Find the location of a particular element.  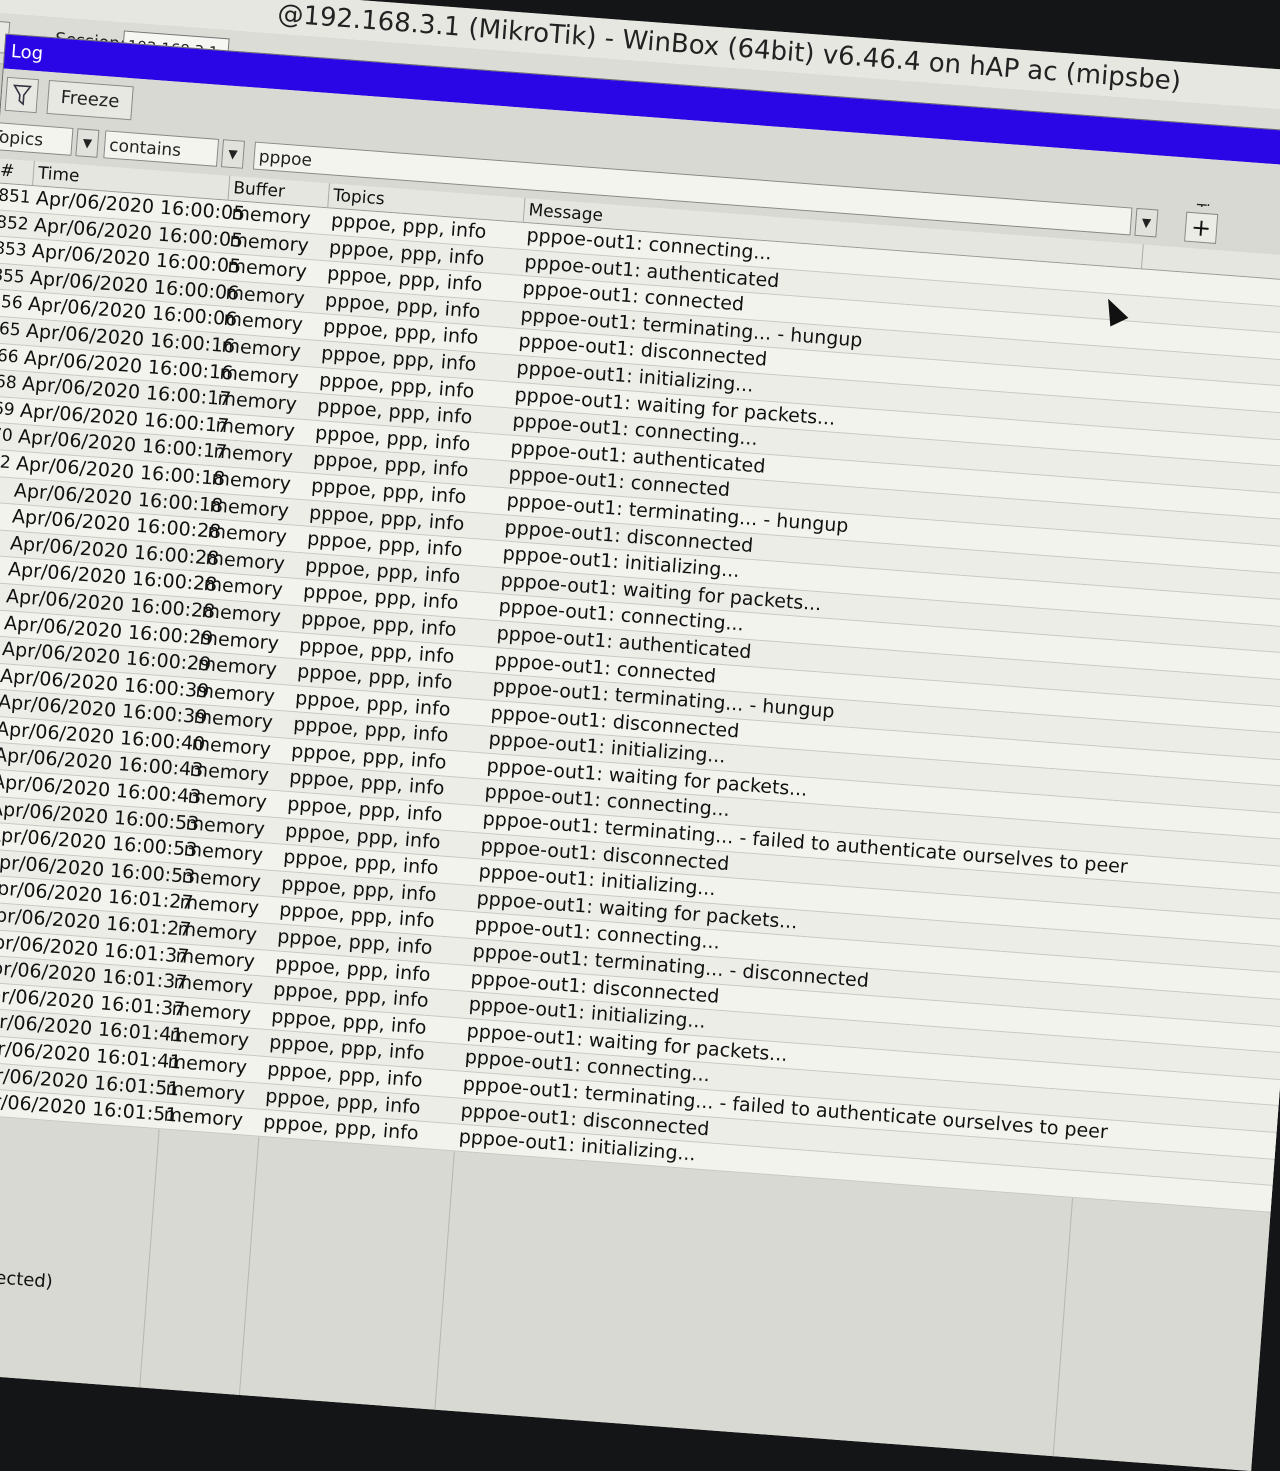

filter-button is located at coordinates (22, 95).